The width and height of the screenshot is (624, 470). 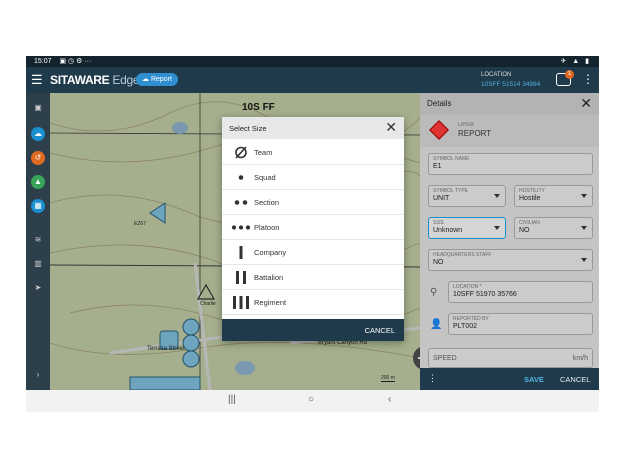 What do you see at coordinates (313, 202) in the screenshot?
I see `size-option-section: Section` at bounding box center [313, 202].